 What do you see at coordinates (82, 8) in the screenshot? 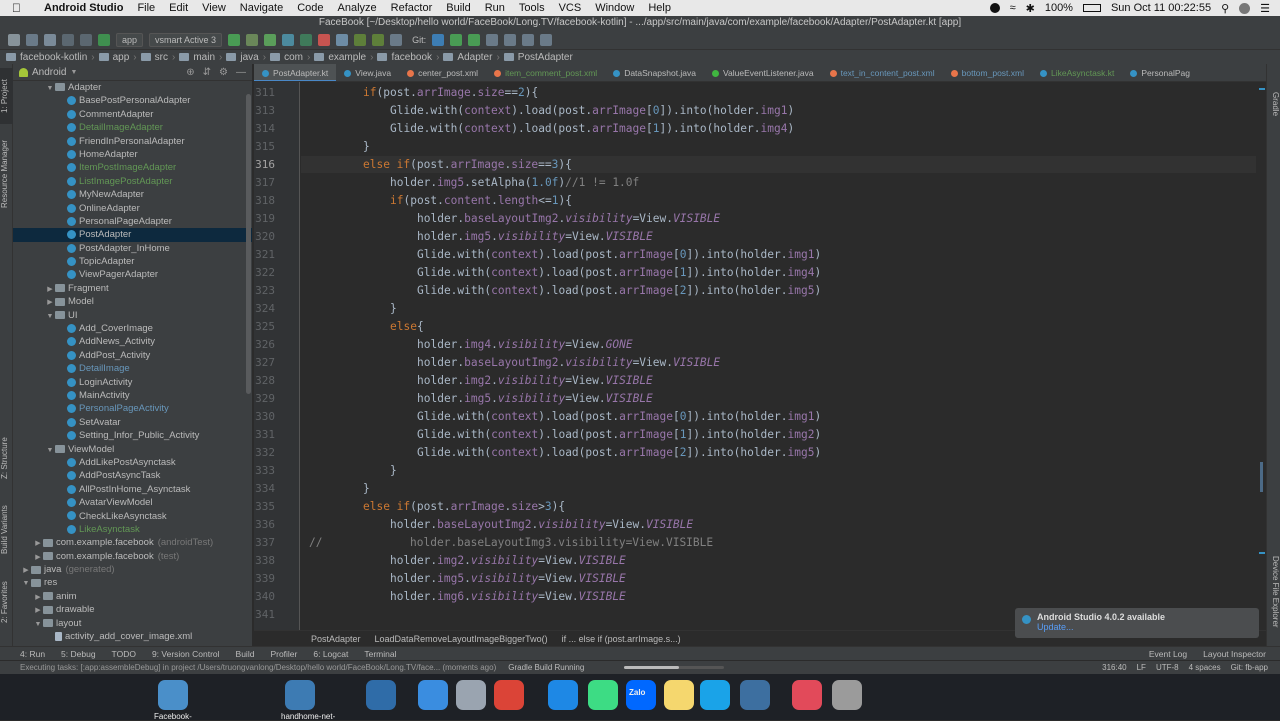
I see `app-menu: Android Studio` at bounding box center [82, 8].